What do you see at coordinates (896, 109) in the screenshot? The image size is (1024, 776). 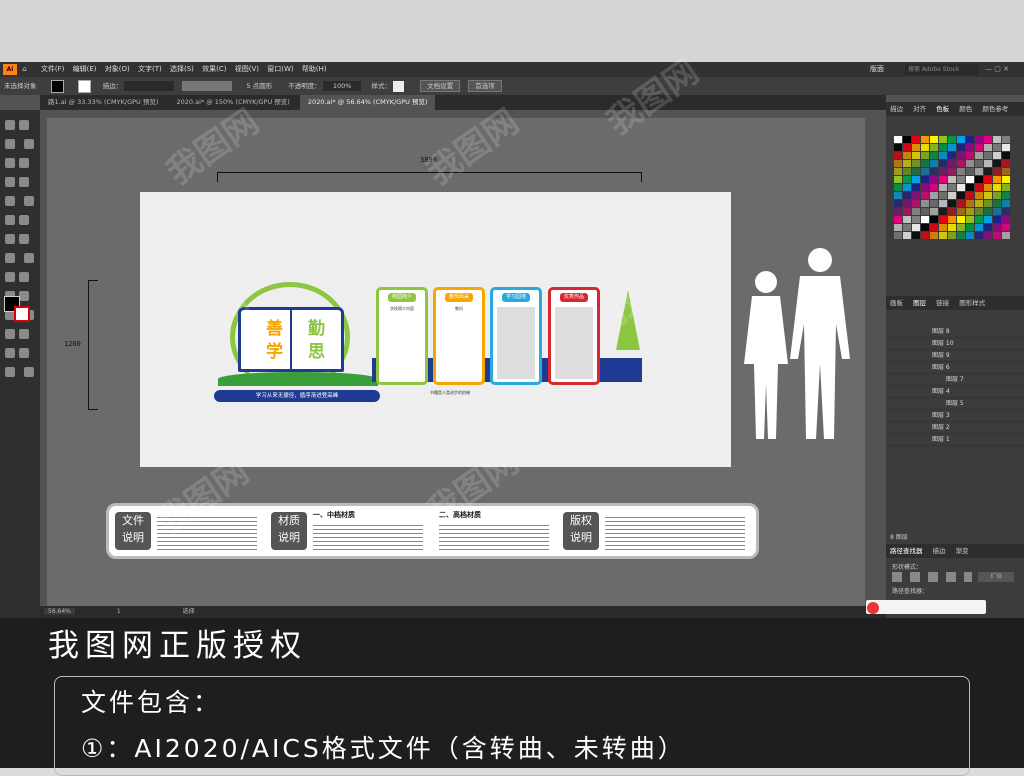 I see `tab-stroke: 描边` at bounding box center [896, 109].